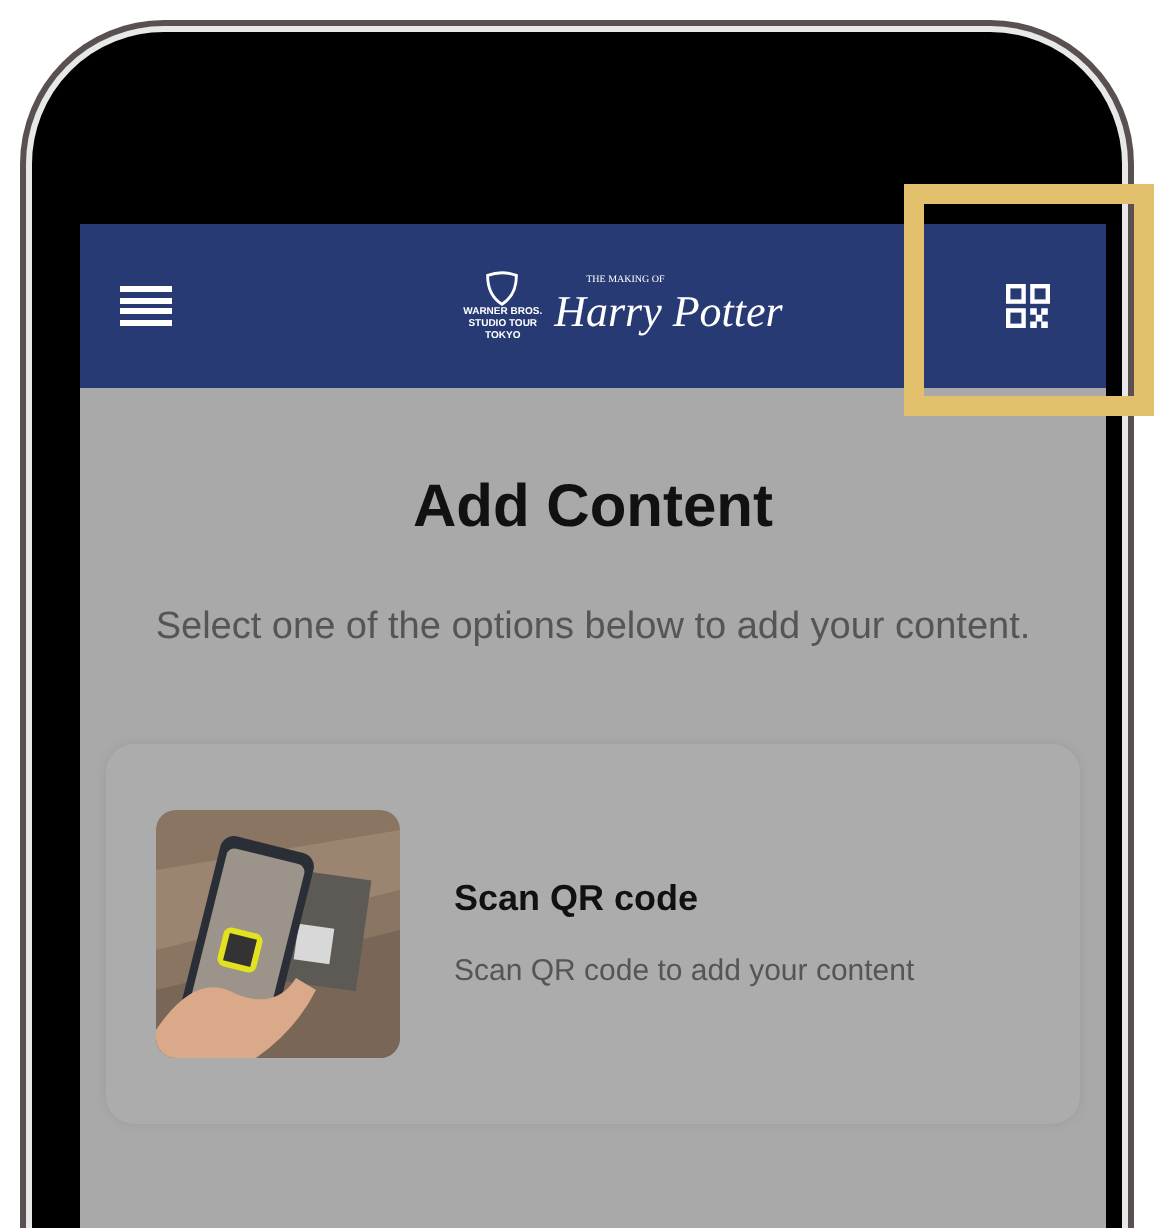 The height and width of the screenshot is (1228, 1154). I want to click on menu-button, so click(146, 306).